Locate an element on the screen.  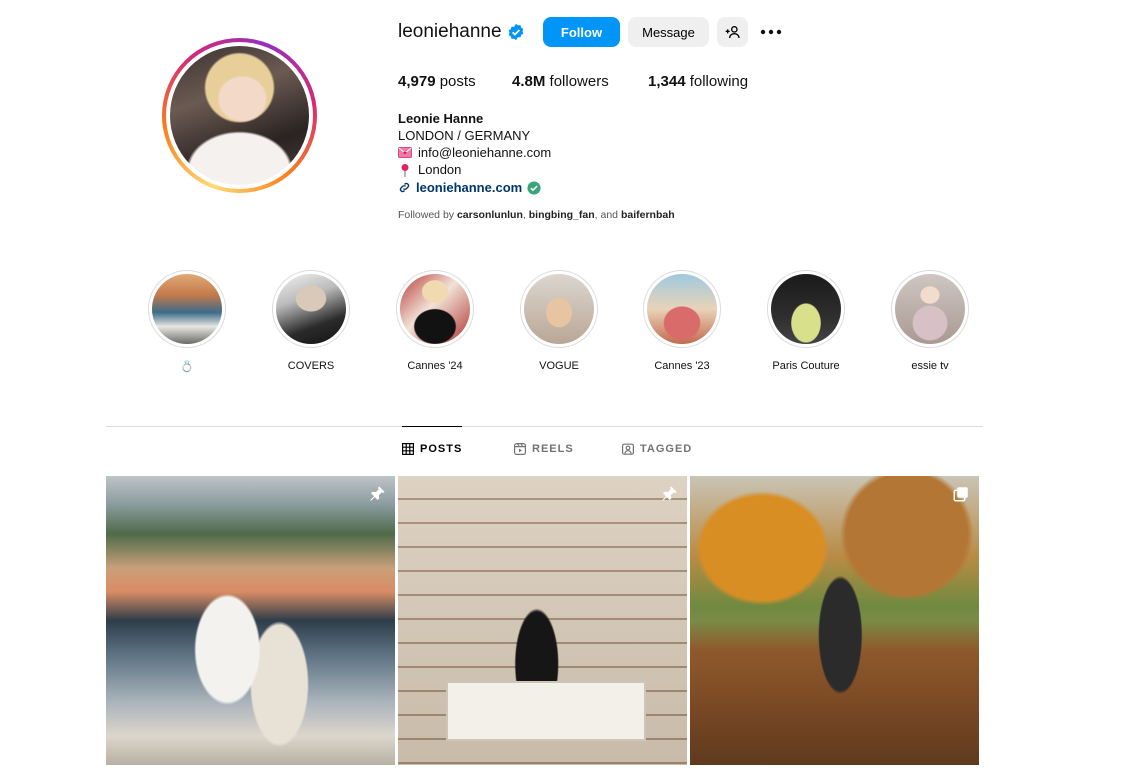
more-options-icon is located at coordinates (771, 32).